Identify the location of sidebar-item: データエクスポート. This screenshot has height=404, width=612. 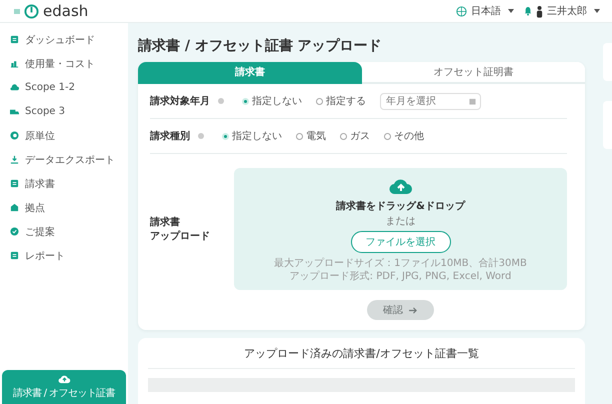
(64, 159).